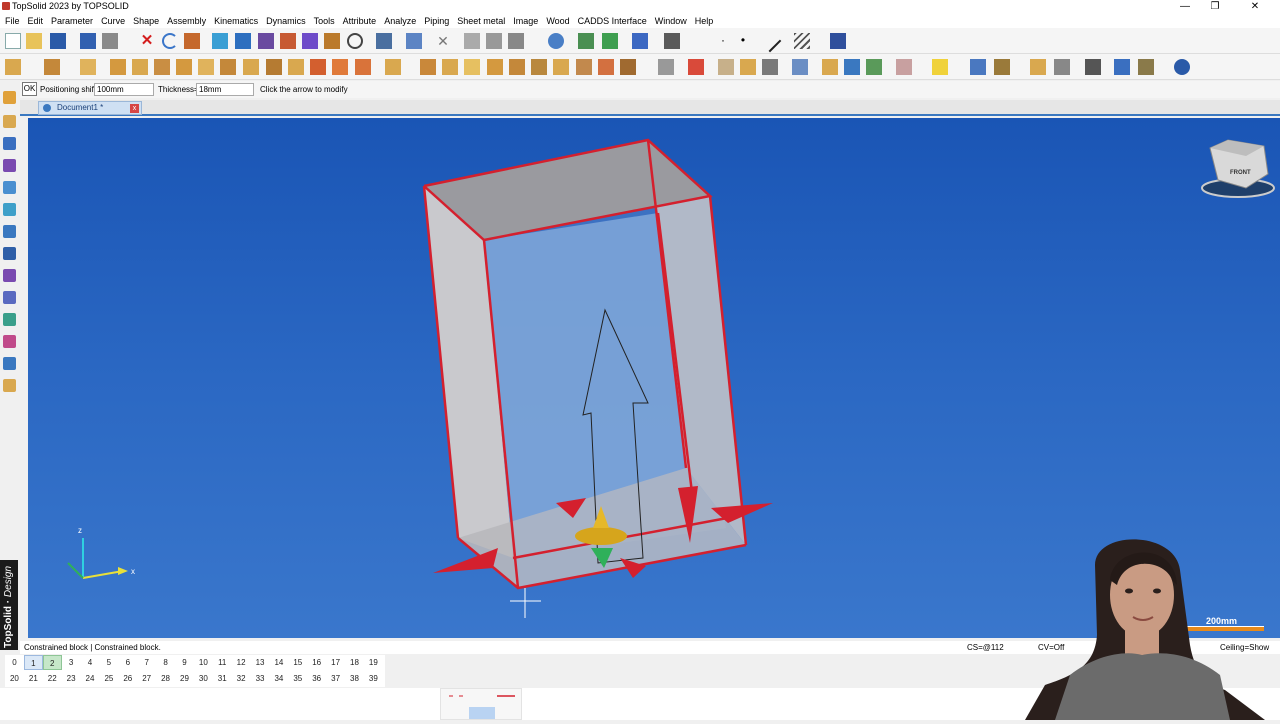 This screenshot has width=1280, height=724. Describe the element at coordinates (671, 21) in the screenshot. I see `menu-window: Window` at that location.